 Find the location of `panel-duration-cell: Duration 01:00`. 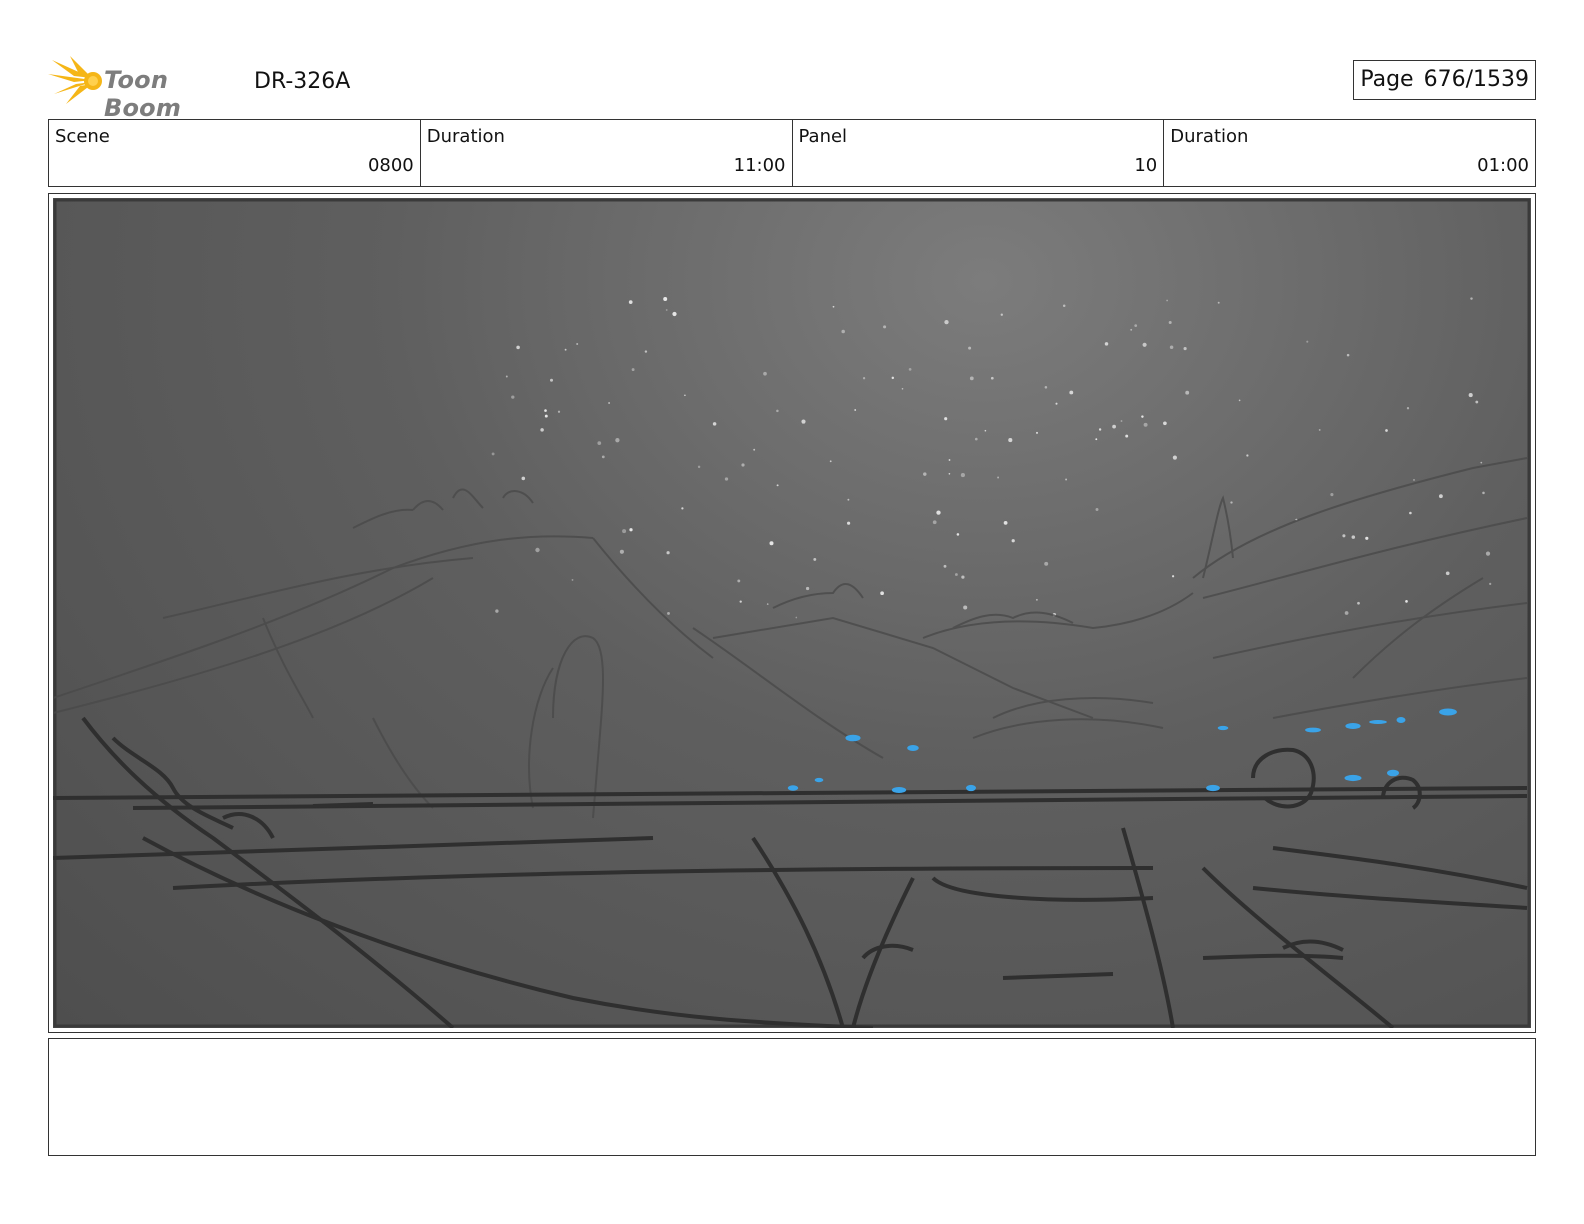

panel-duration-cell: Duration 01:00 is located at coordinates (1349, 153).